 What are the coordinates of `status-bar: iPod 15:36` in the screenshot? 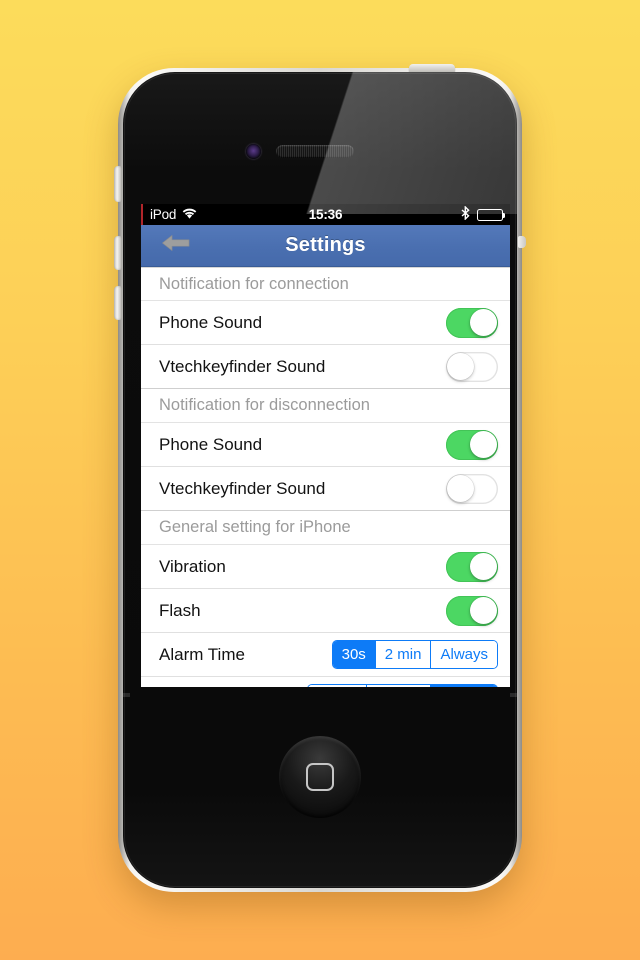 It's located at (325, 214).